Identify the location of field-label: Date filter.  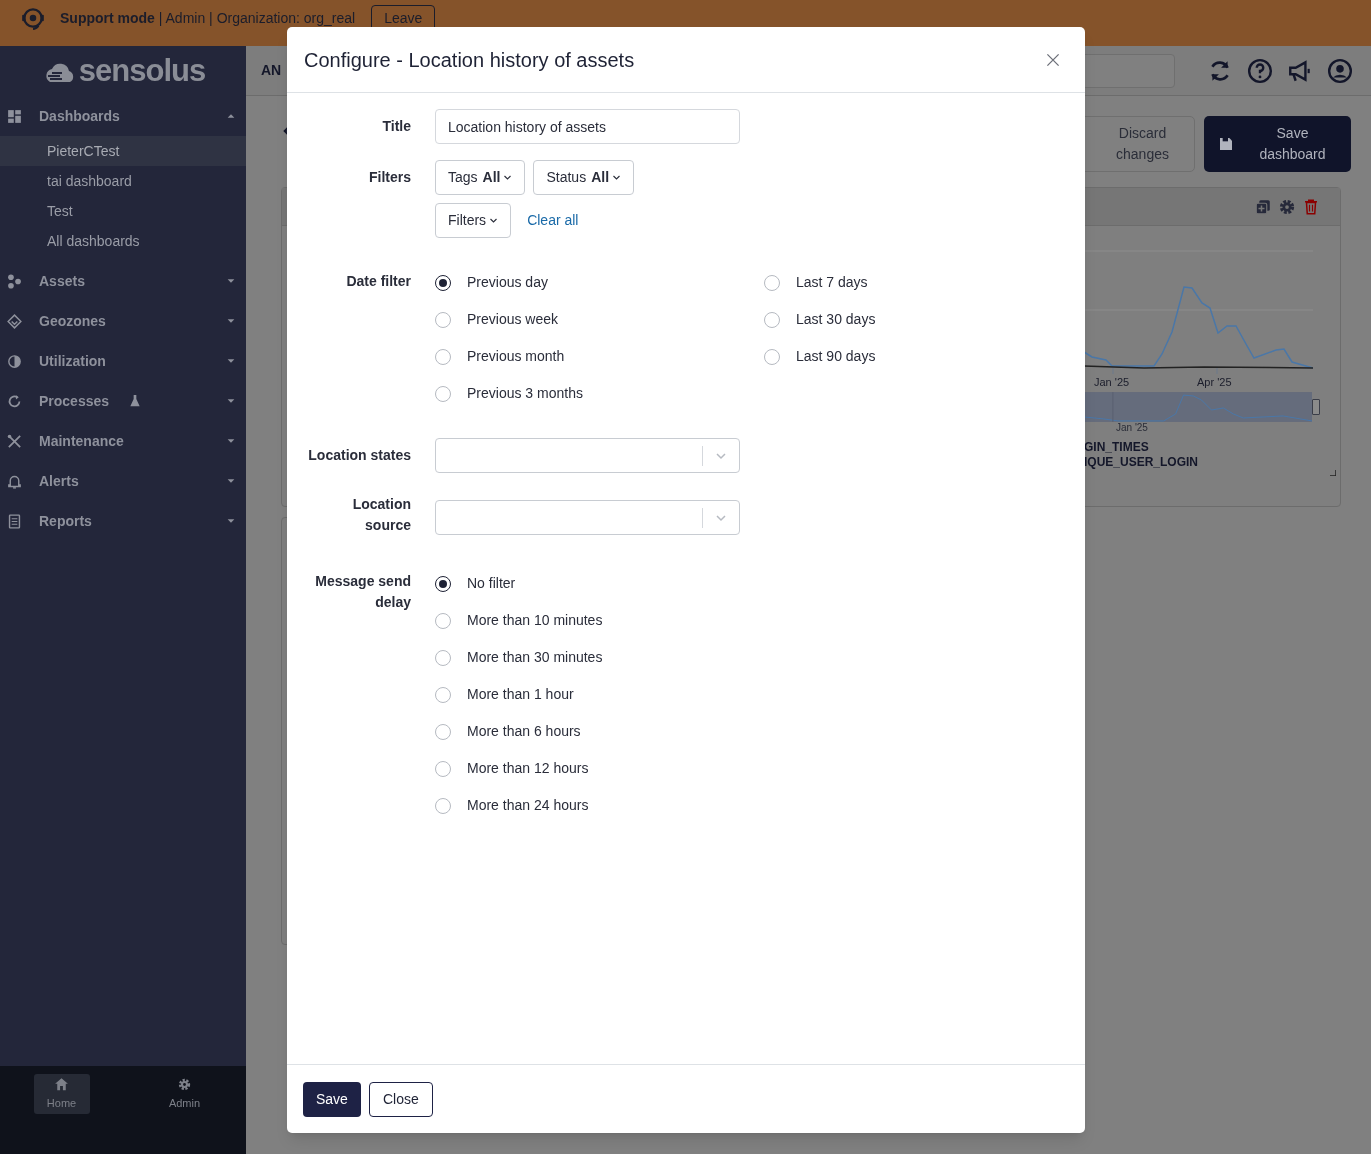
(378, 281).